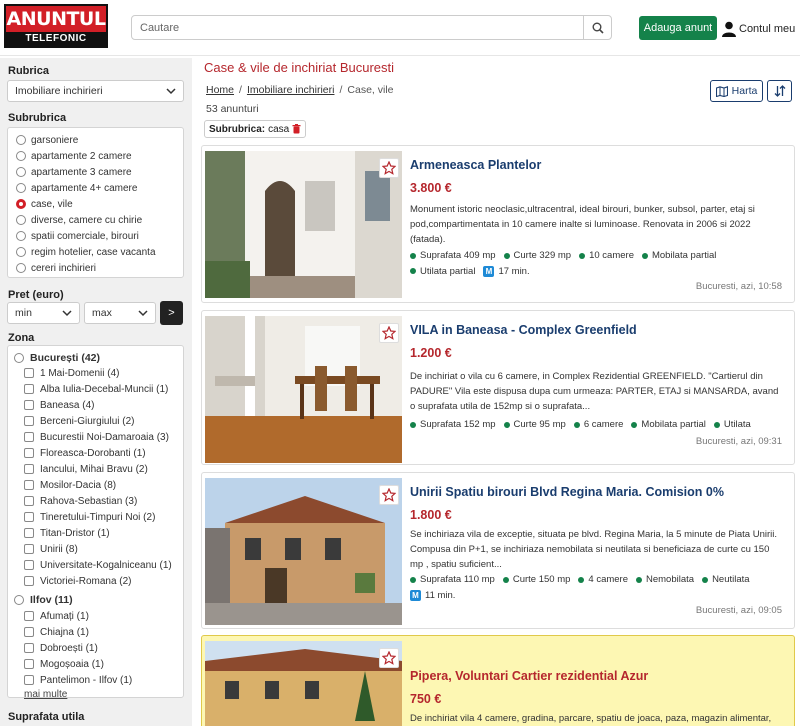  Describe the element at coordinates (758, 29) in the screenshot. I see `account-link: Contul meu` at that location.